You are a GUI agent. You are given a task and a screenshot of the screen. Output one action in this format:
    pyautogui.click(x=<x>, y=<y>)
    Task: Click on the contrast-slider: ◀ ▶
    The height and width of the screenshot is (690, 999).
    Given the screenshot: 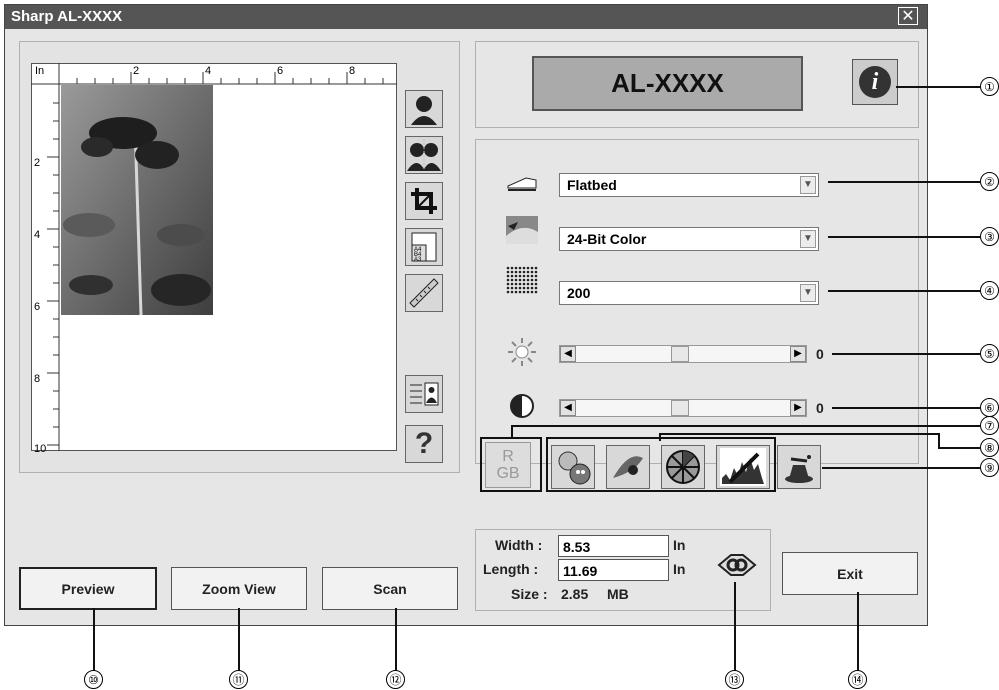 What is the action you would take?
    pyautogui.click(x=683, y=408)
    